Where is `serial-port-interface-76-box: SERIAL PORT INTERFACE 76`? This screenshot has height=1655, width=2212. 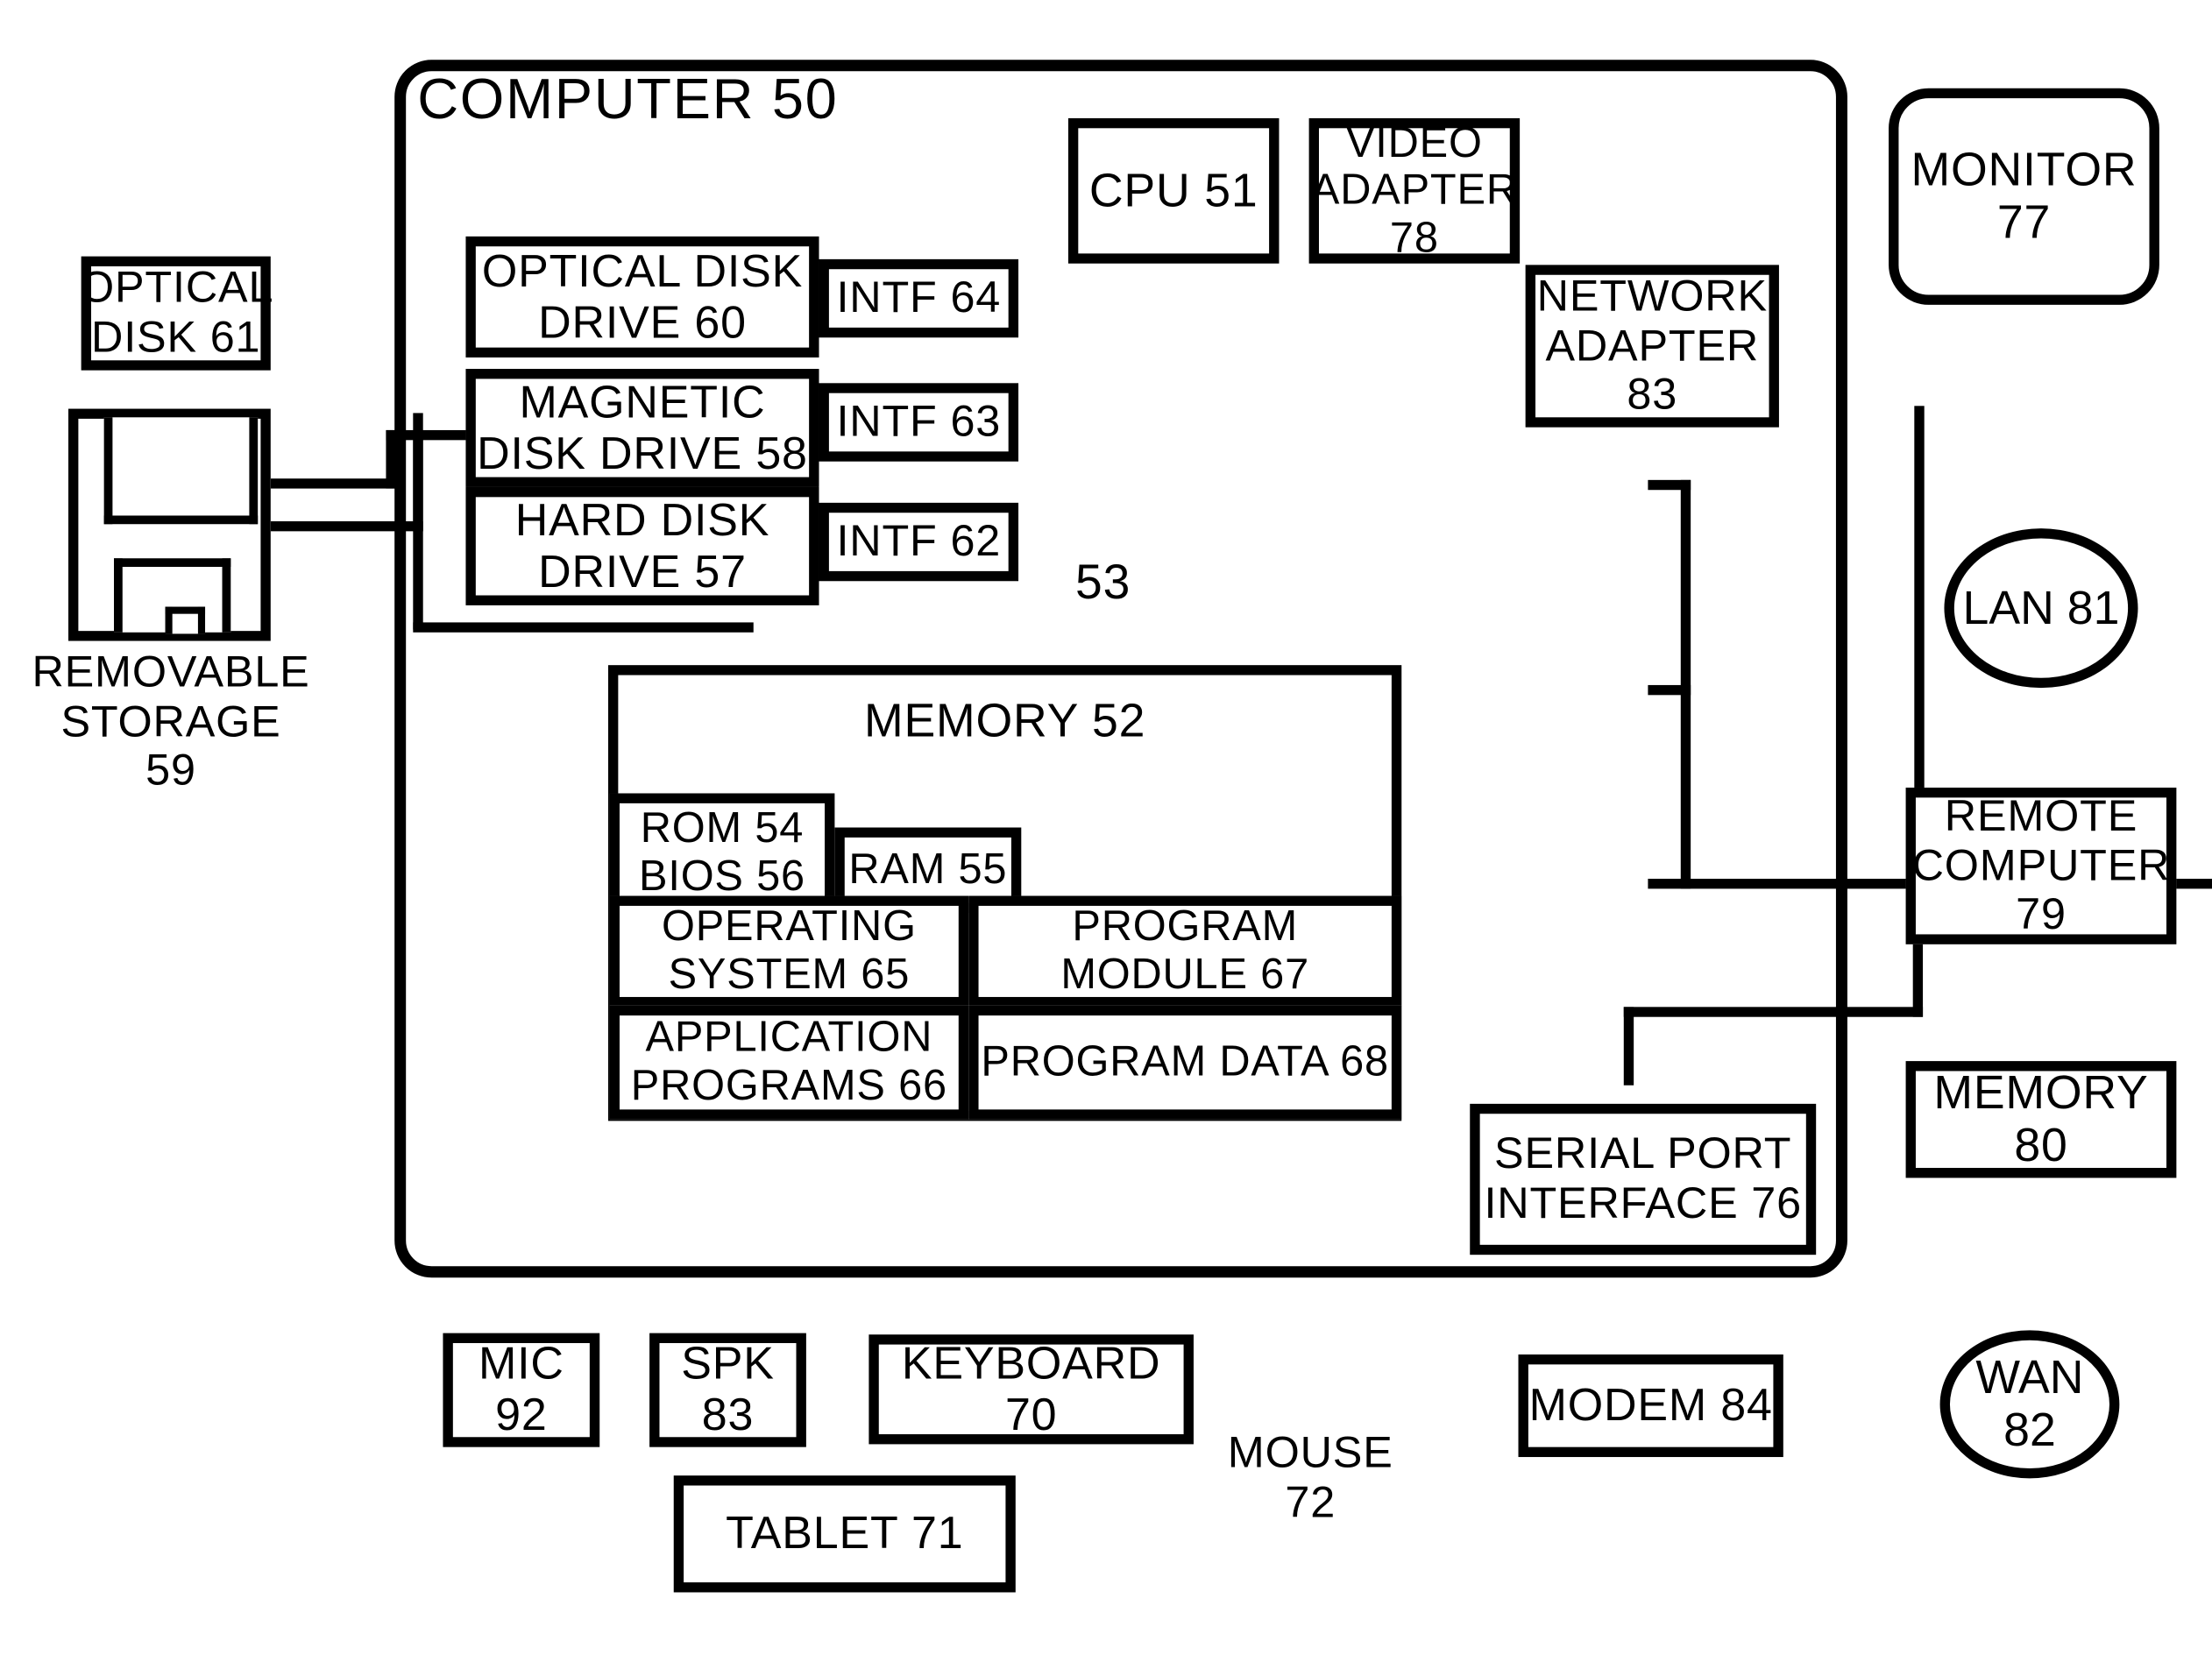
serial-port-interface-76-box: SERIAL PORT INTERFACE 76 is located at coordinates (1643, 1179).